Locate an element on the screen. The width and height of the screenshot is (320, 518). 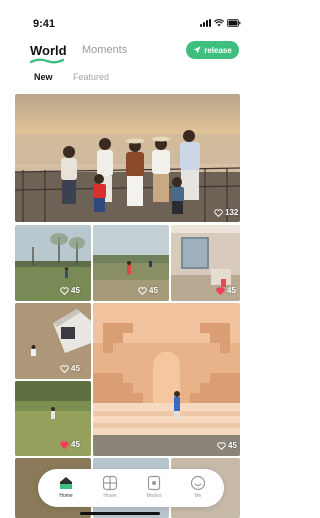
feed-card-house-patio: 45 is located at coordinates (205, 263).